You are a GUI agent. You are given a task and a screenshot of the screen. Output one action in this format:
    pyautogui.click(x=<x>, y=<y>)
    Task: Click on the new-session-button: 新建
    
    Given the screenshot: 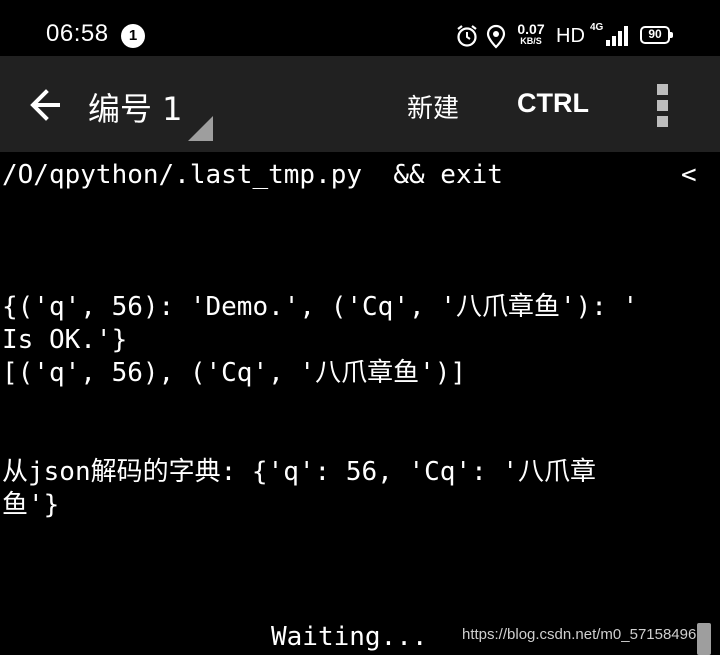 What is the action you would take?
    pyautogui.click(x=433, y=106)
    